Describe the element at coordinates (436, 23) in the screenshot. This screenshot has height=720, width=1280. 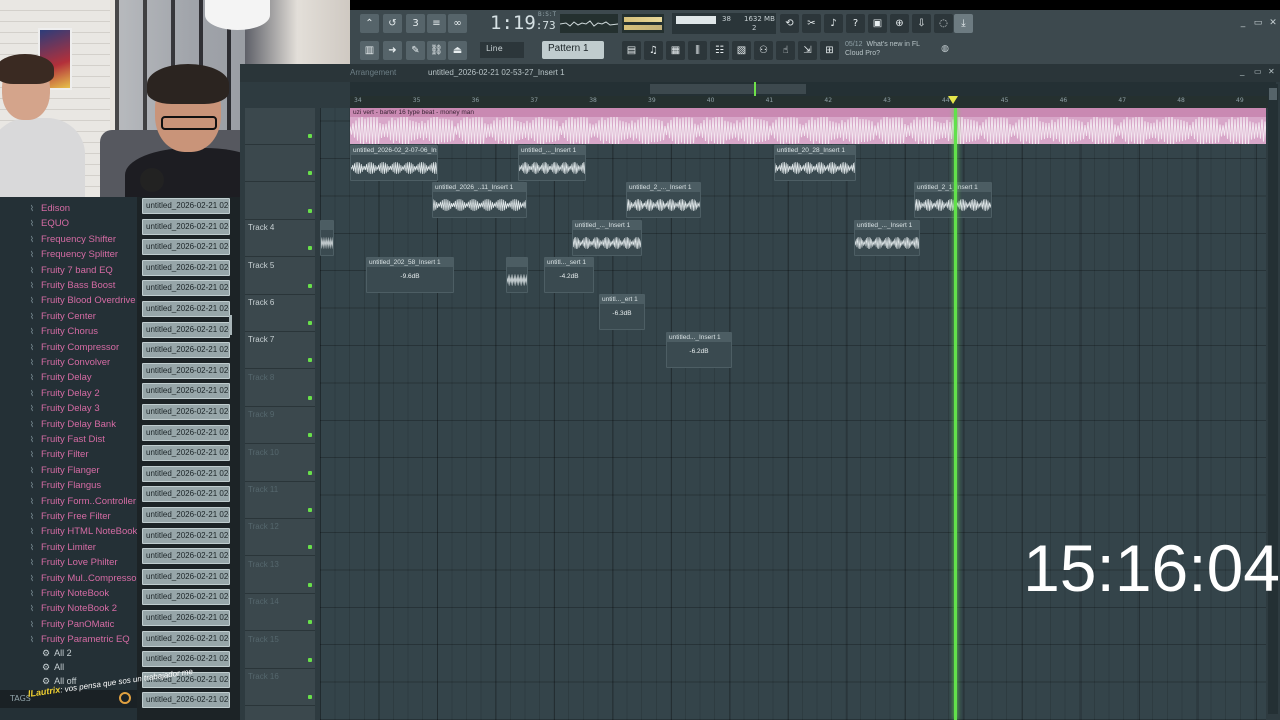
I see `step-edit-icon: ≡` at that location.